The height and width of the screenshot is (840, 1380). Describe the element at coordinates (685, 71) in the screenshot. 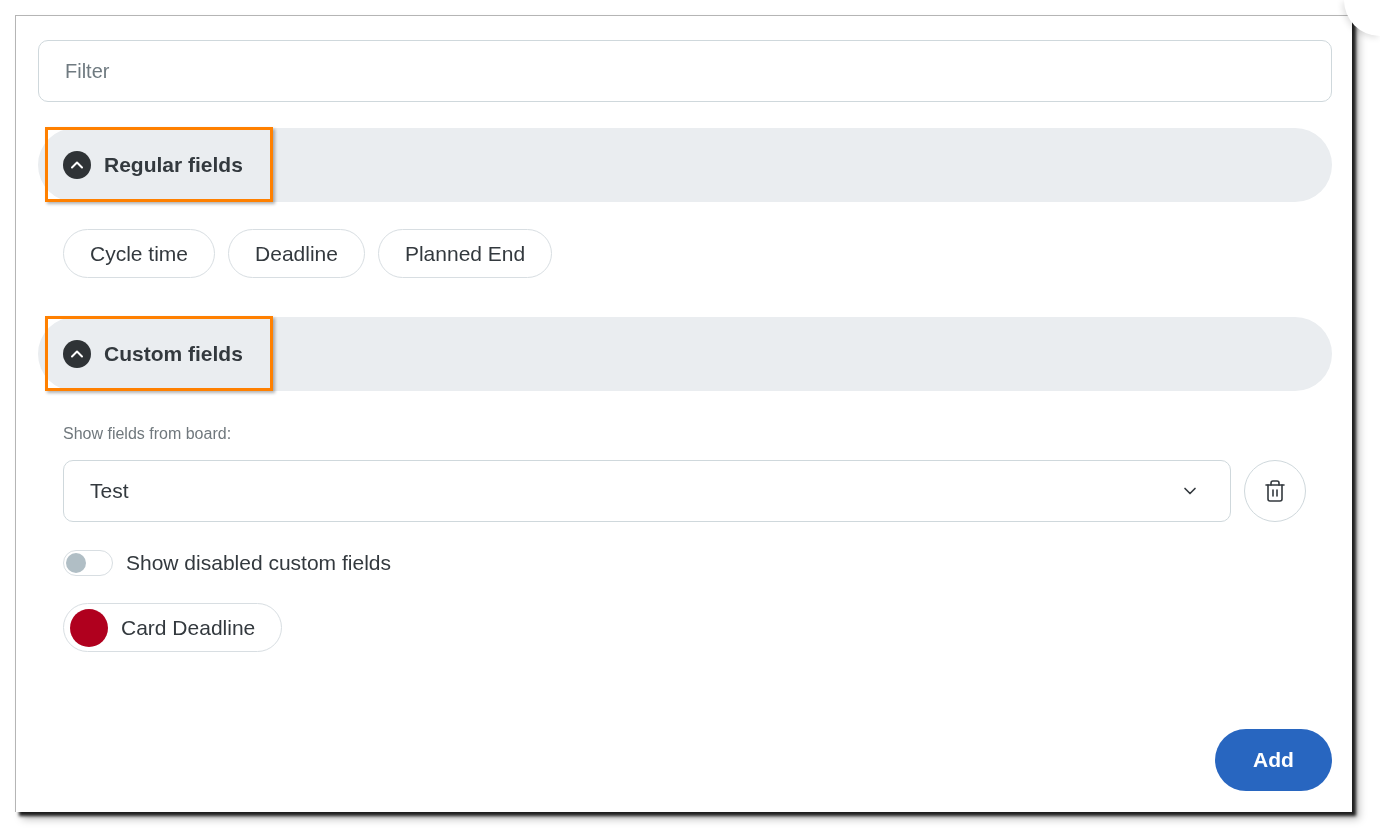

I see `filter-field: Filter` at that location.